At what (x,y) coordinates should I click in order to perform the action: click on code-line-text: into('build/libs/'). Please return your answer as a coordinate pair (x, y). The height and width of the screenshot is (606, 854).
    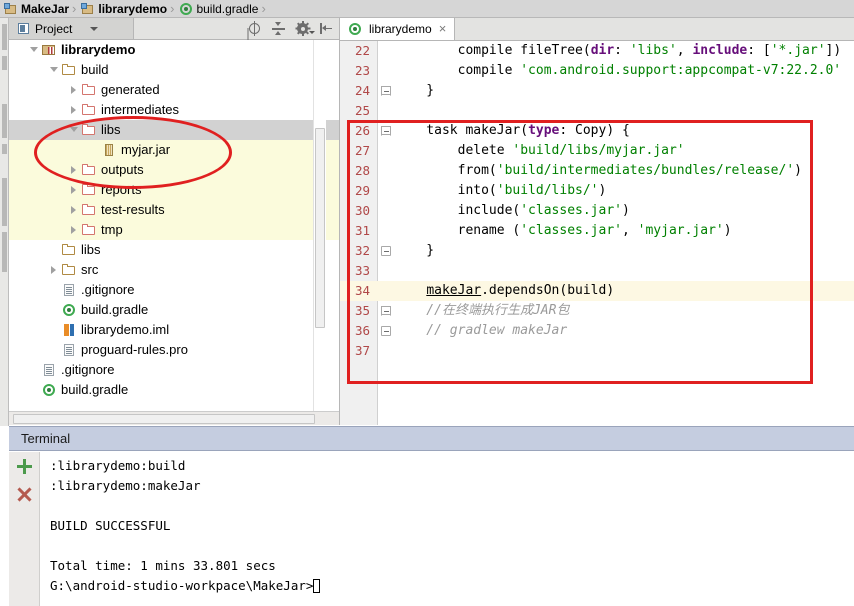
    Looking at the image, I should click on (501, 190).